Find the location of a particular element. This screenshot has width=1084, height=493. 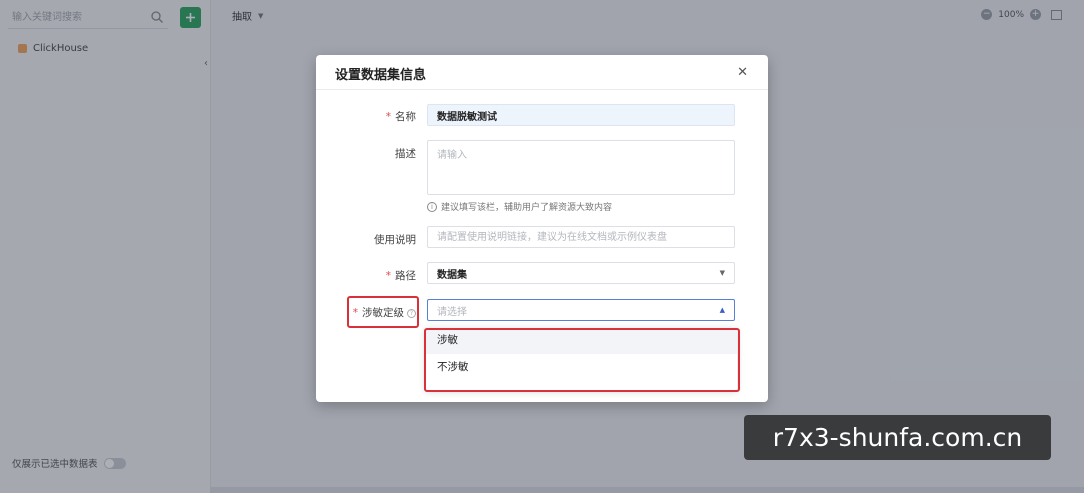

close-icon: ✕ is located at coordinates (742, 72).